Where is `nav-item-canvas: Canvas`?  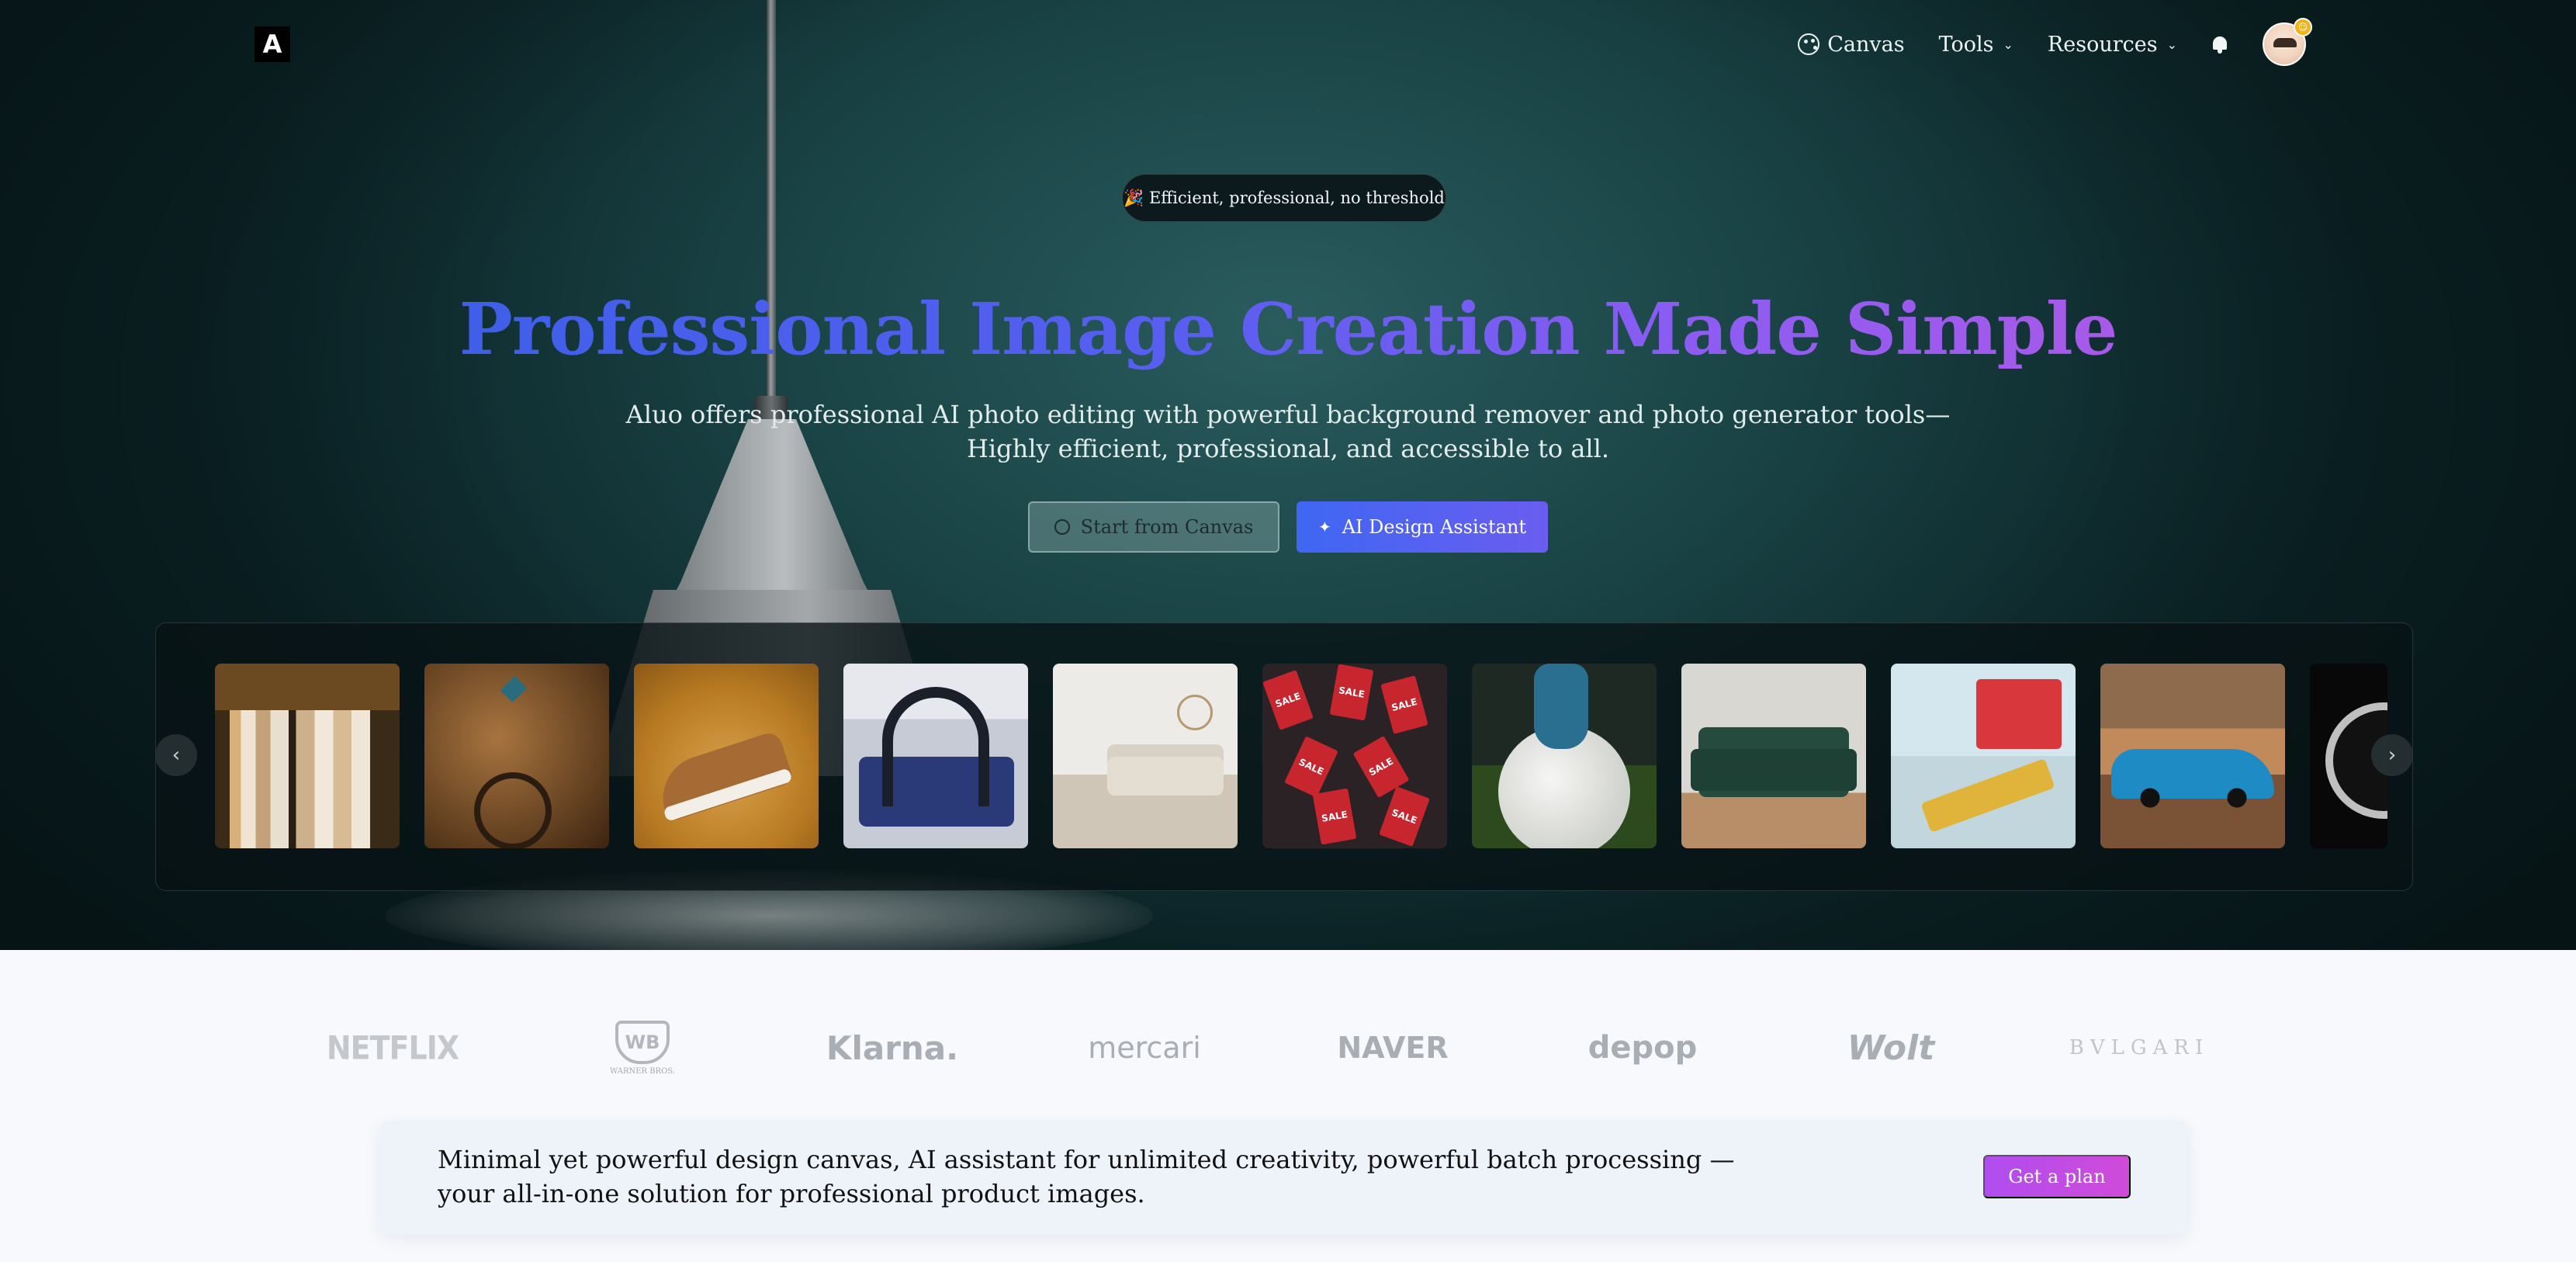 nav-item-canvas: Canvas is located at coordinates (1851, 44).